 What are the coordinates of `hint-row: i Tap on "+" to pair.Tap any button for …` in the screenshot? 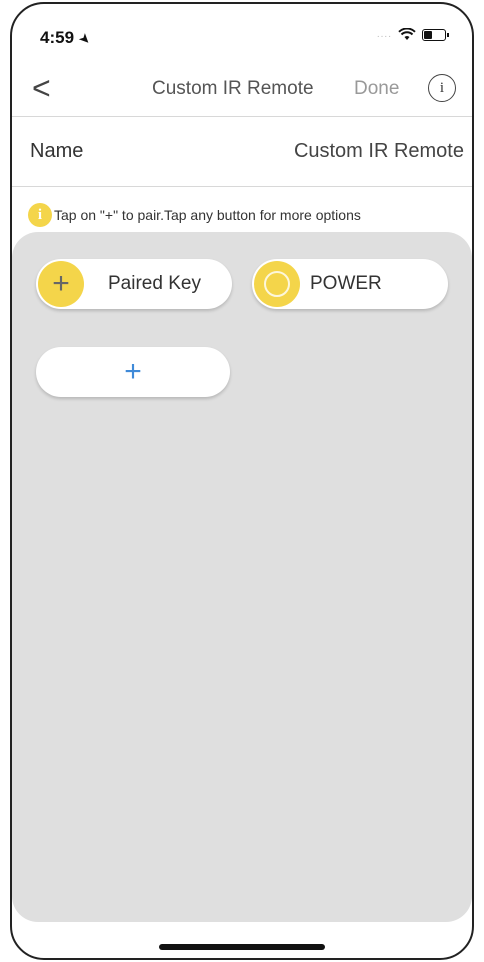 It's located at (247, 215).